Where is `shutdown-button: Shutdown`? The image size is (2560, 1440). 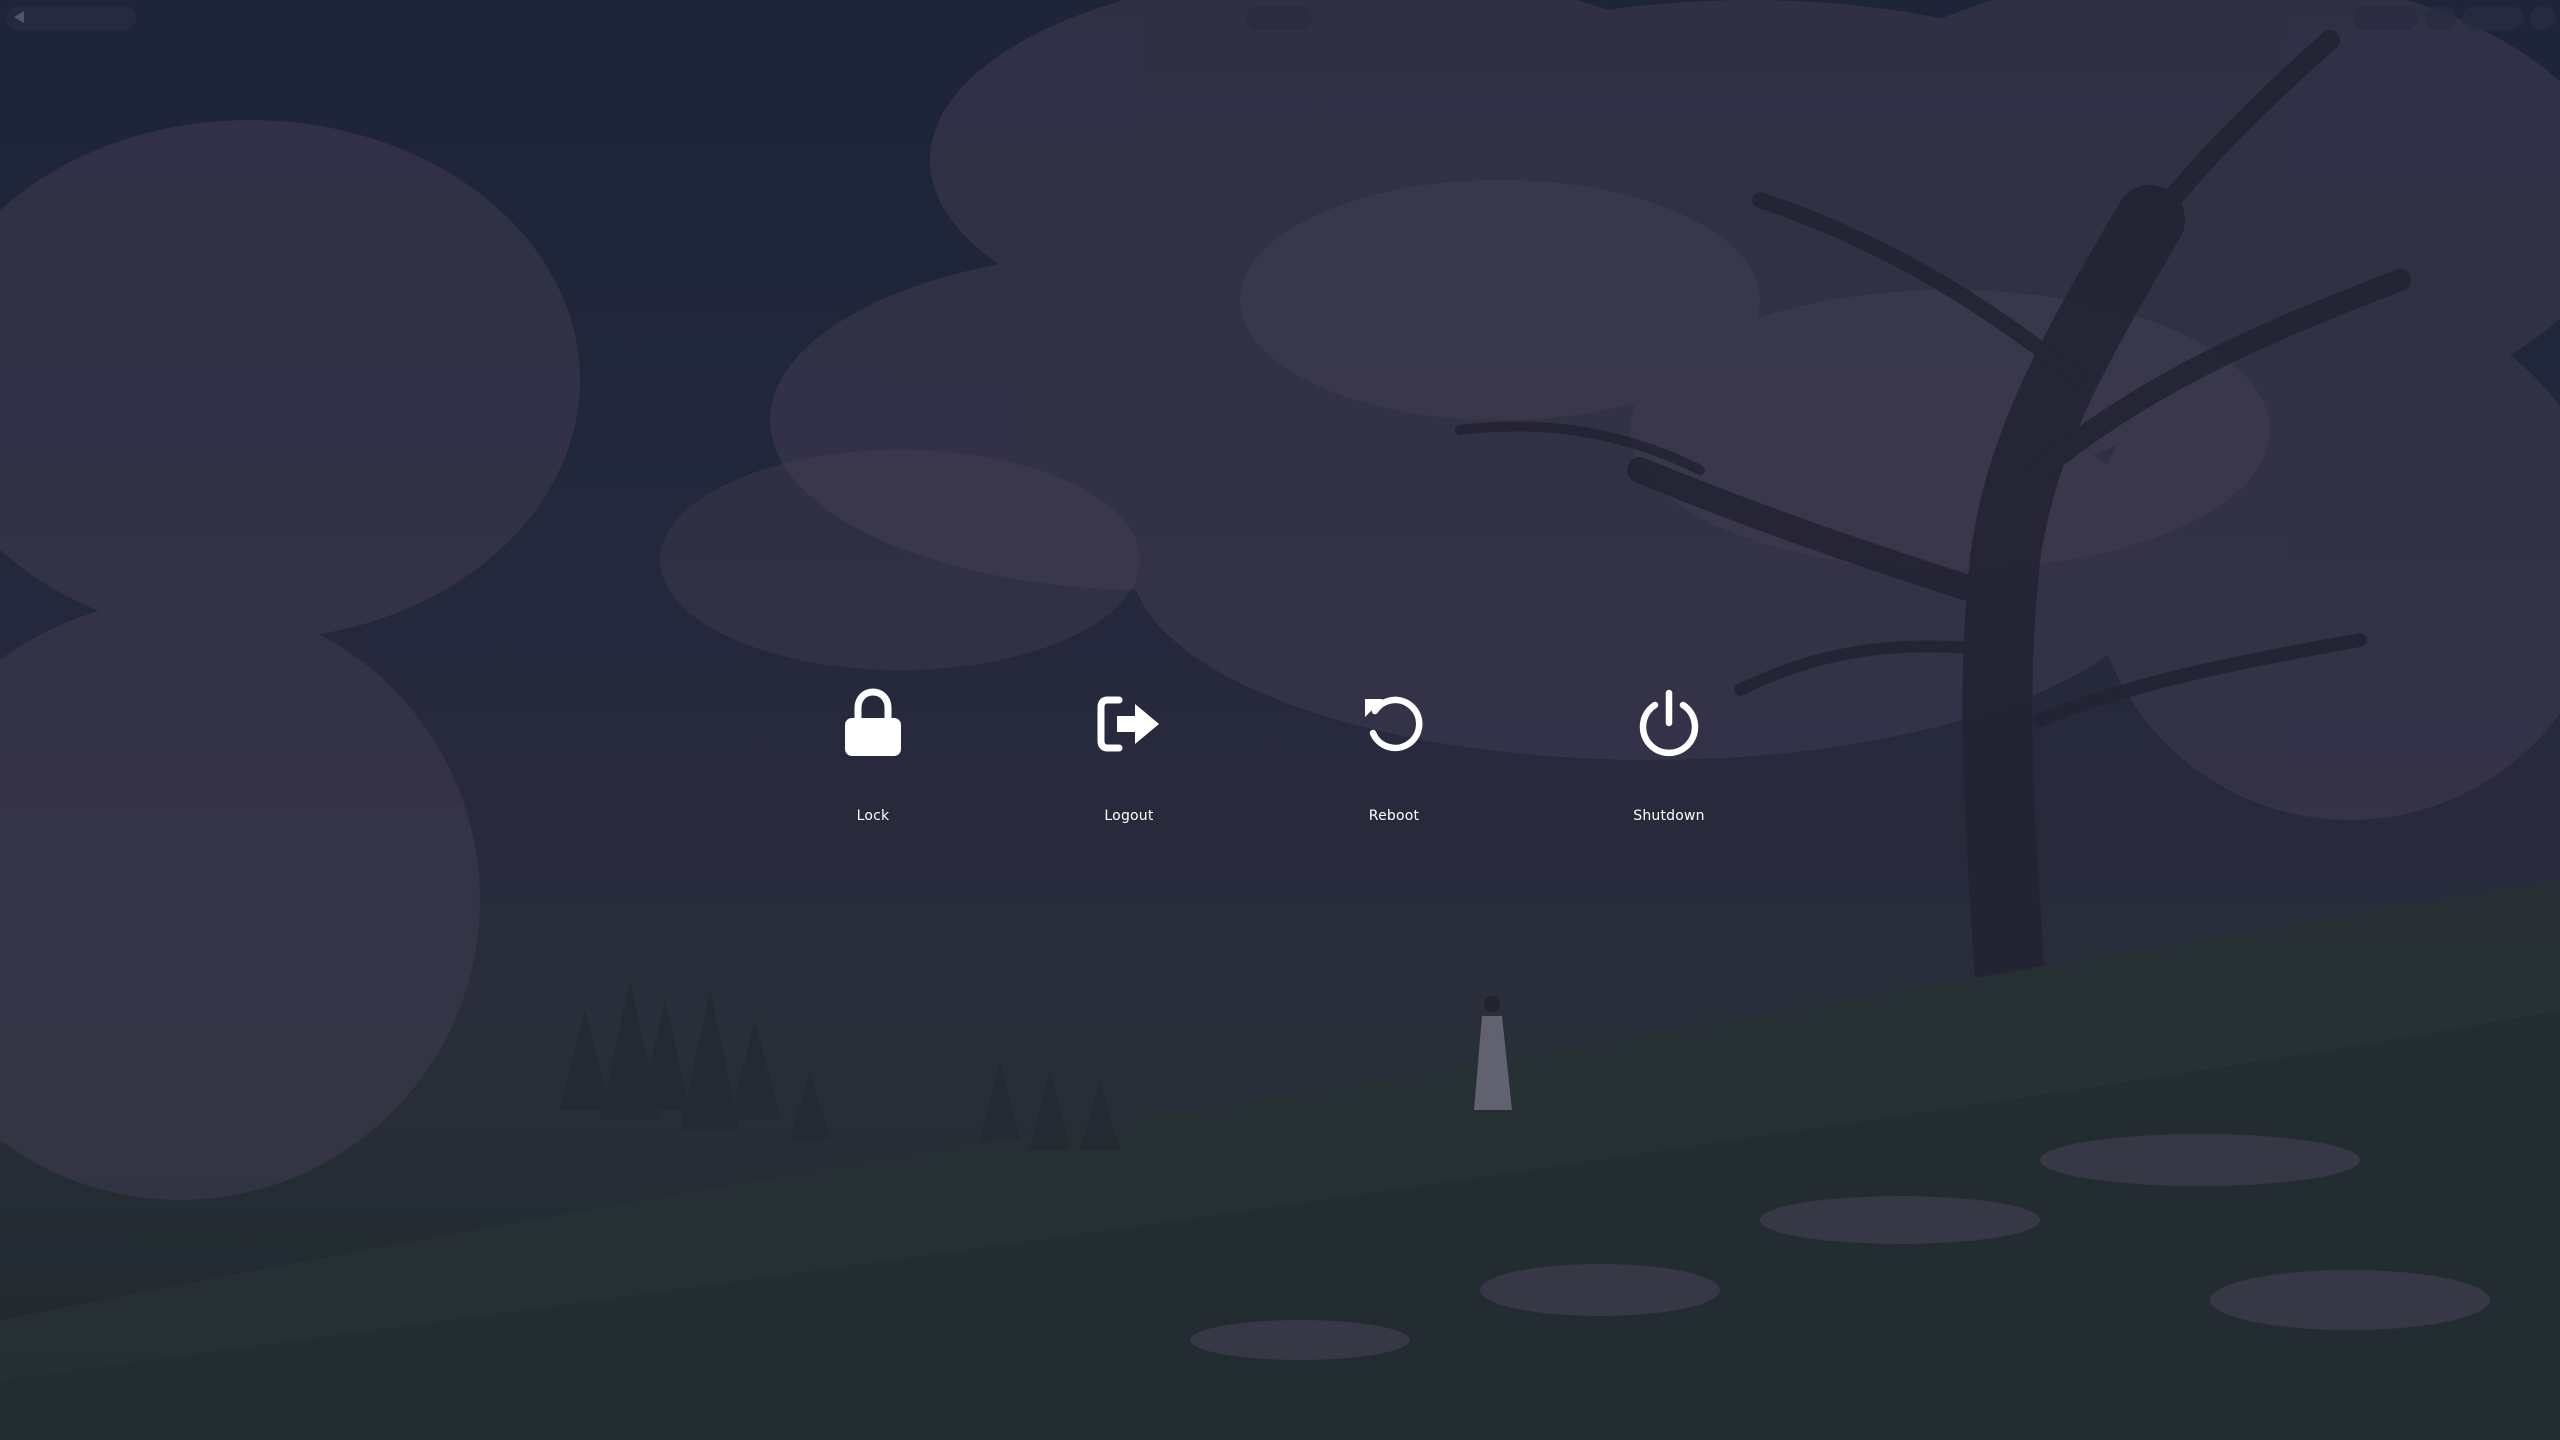
shutdown-button: Shutdown is located at coordinates (1669, 750).